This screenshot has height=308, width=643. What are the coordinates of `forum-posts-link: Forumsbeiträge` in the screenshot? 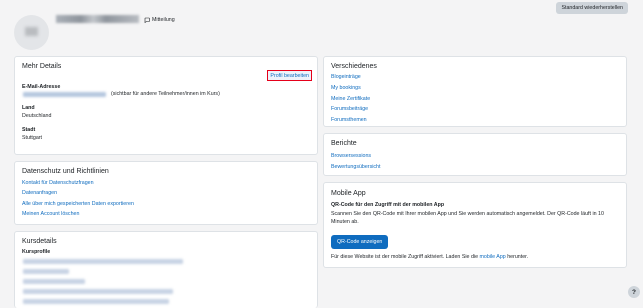 It's located at (350, 109).